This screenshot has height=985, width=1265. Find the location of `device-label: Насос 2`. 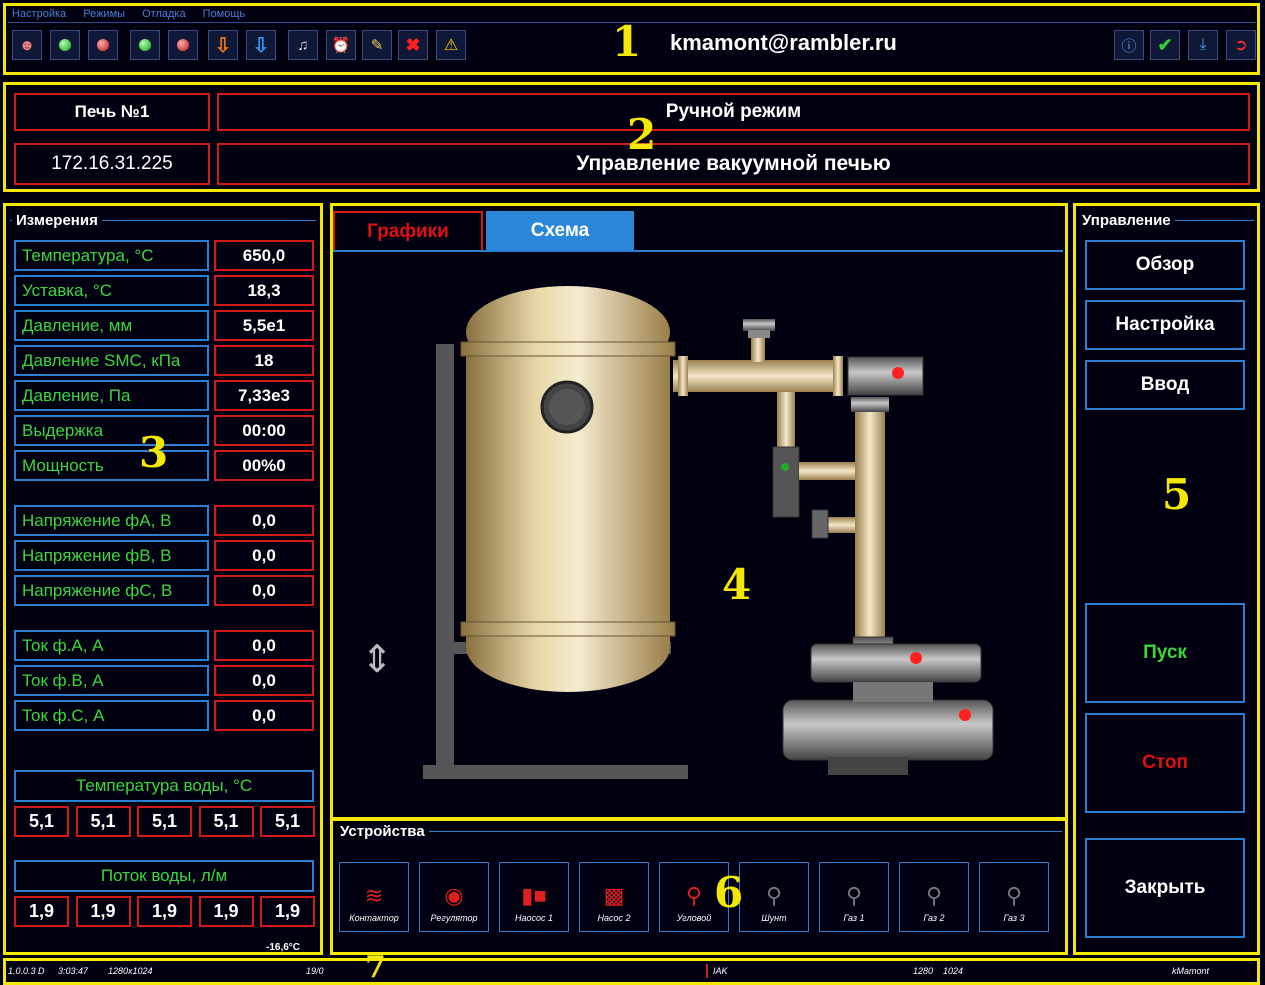

device-label: Насос 2 is located at coordinates (614, 918).